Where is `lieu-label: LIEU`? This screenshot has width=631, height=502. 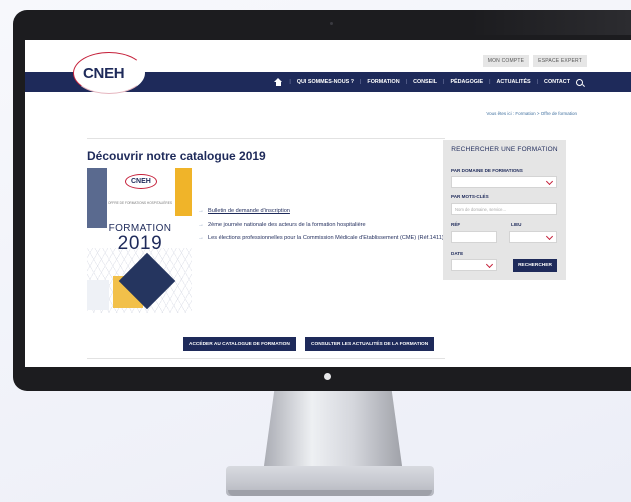 lieu-label: LIEU is located at coordinates (516, 224).